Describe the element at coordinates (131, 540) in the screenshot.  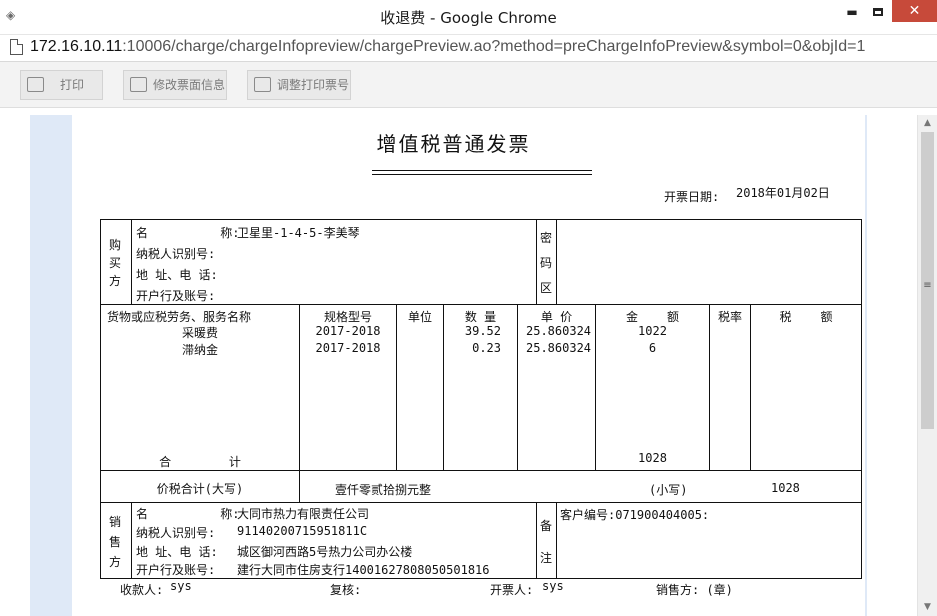
I see `rule-v-seller-section` at that location.